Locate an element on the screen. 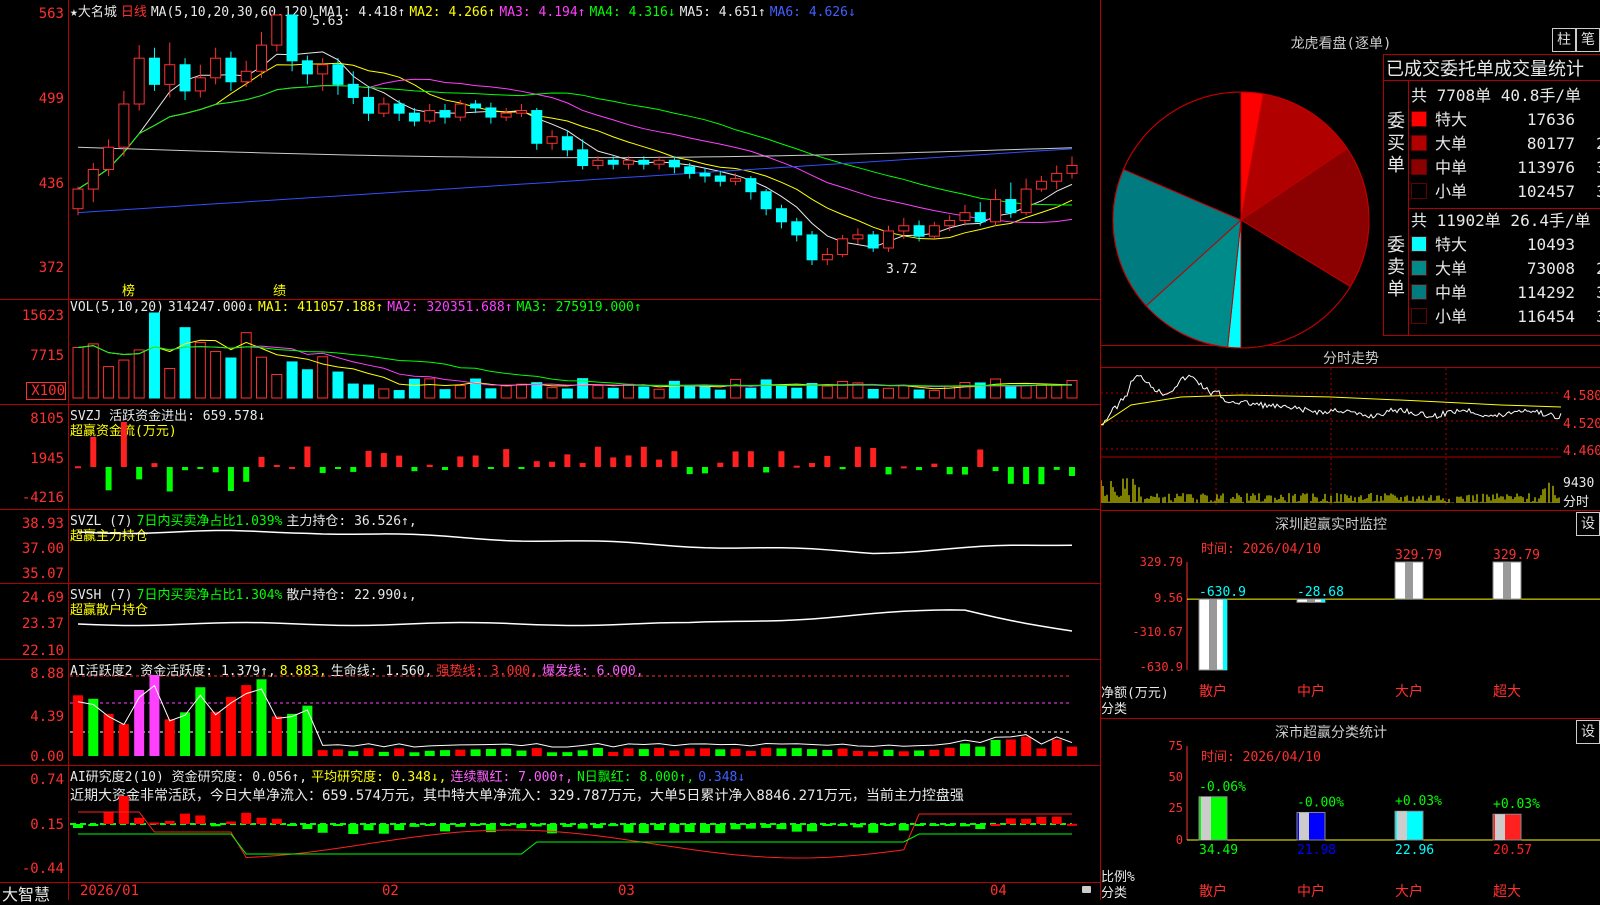 The height and width of the screenshot is (905, 1600). stat-value: 17636 is located at coordinates (1550, 119).